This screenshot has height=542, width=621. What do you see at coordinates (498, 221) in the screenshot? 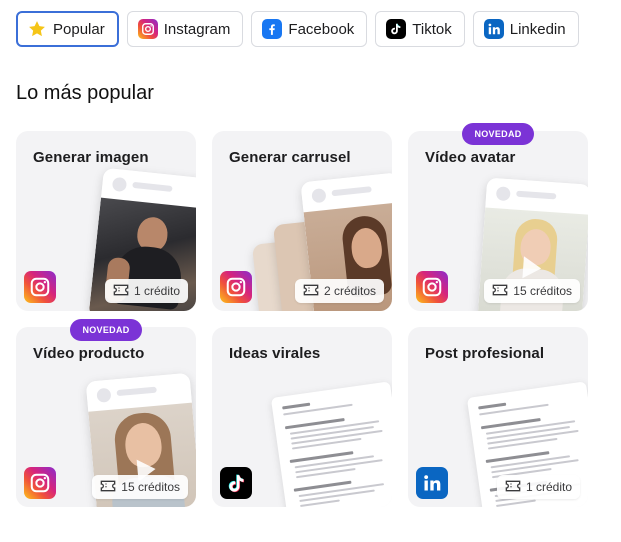
I see `card-video-avatar: Vídeo avatar 15 créditos` at bounding box center [498, 221].